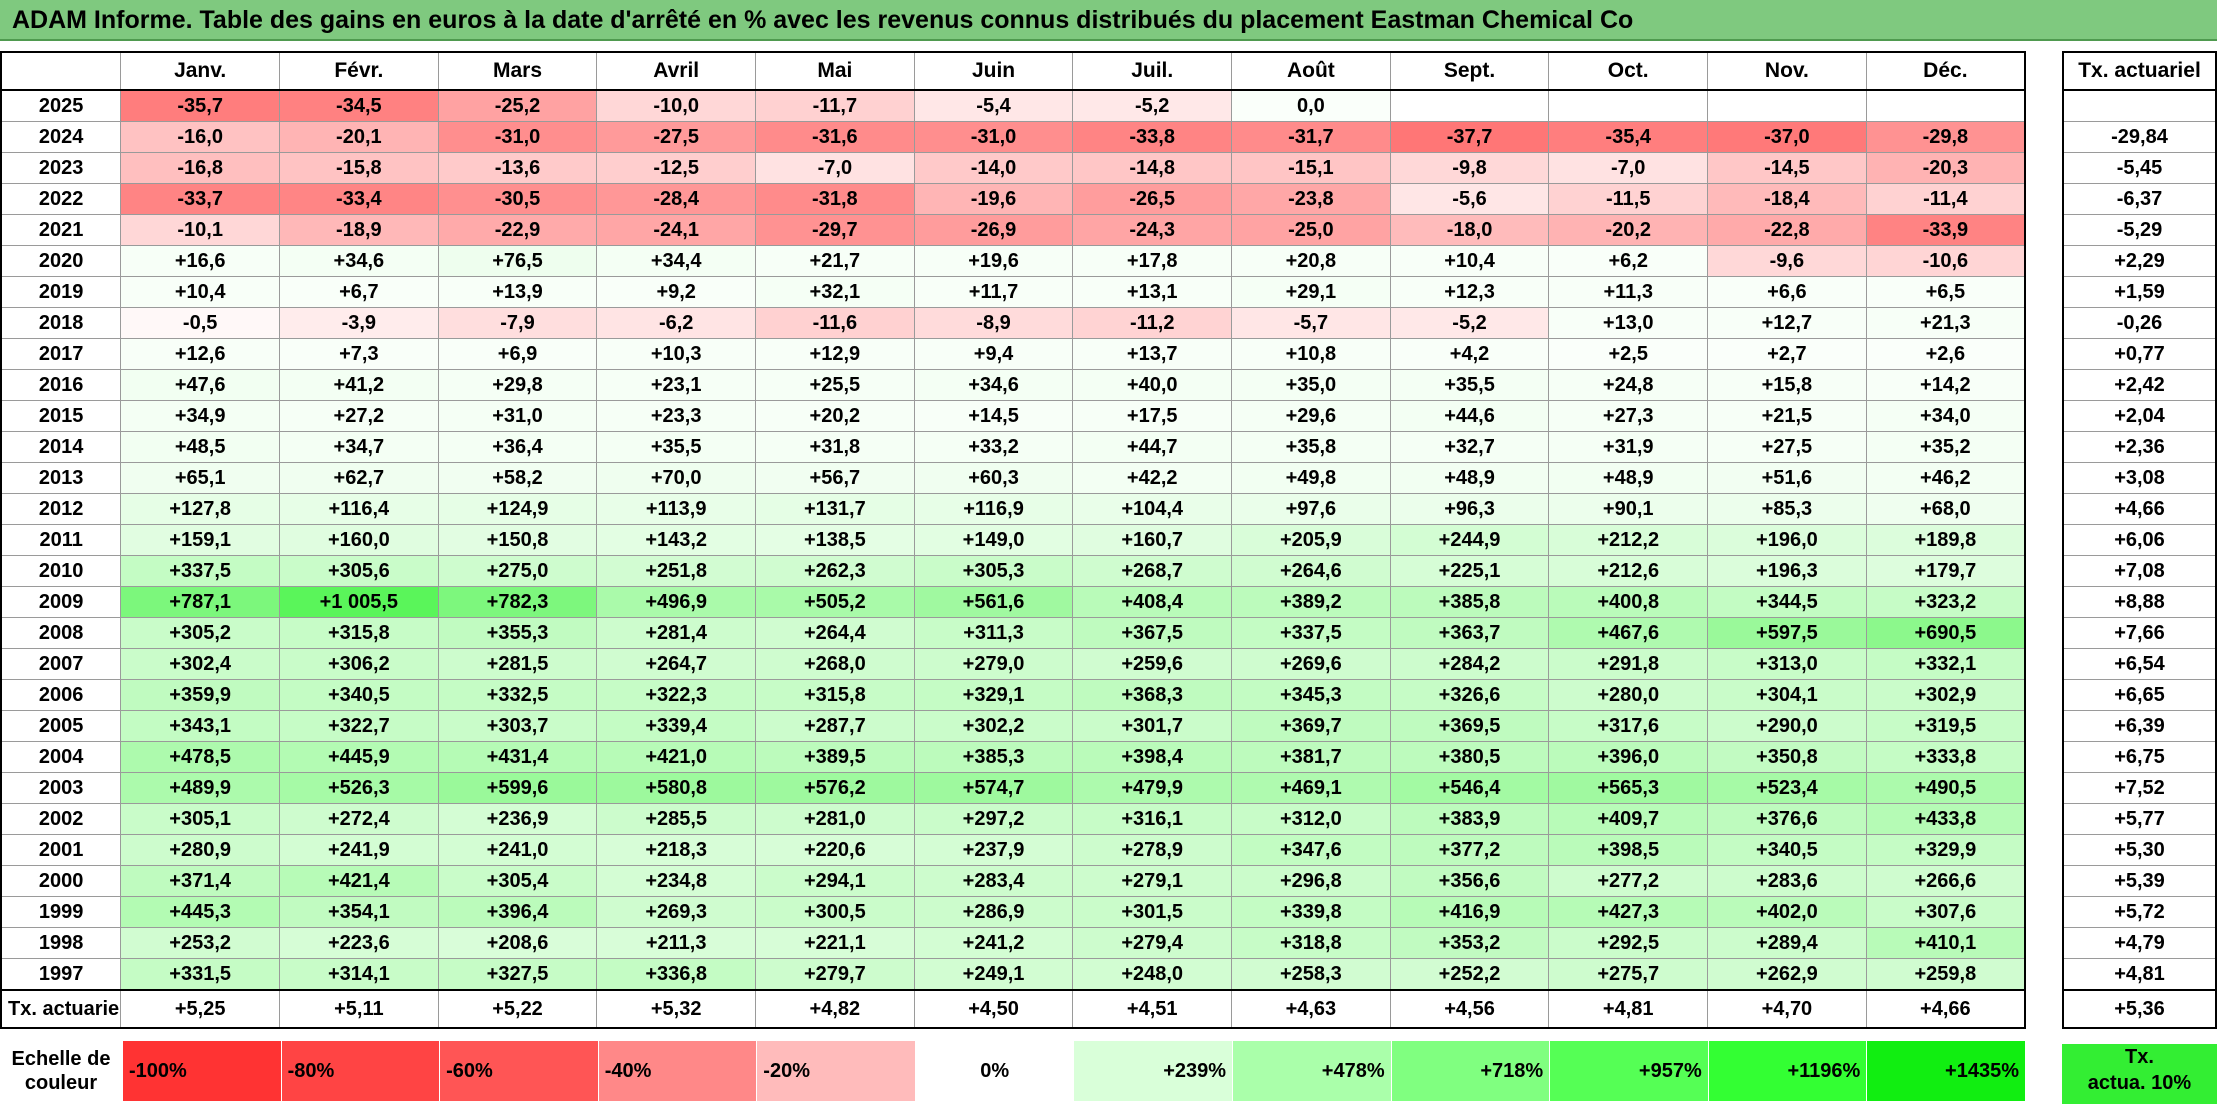  What do you see at coordinates (517, 354) in the screenshot?
I see `gain-cell: +6,9` at bounding box center [517, 354].